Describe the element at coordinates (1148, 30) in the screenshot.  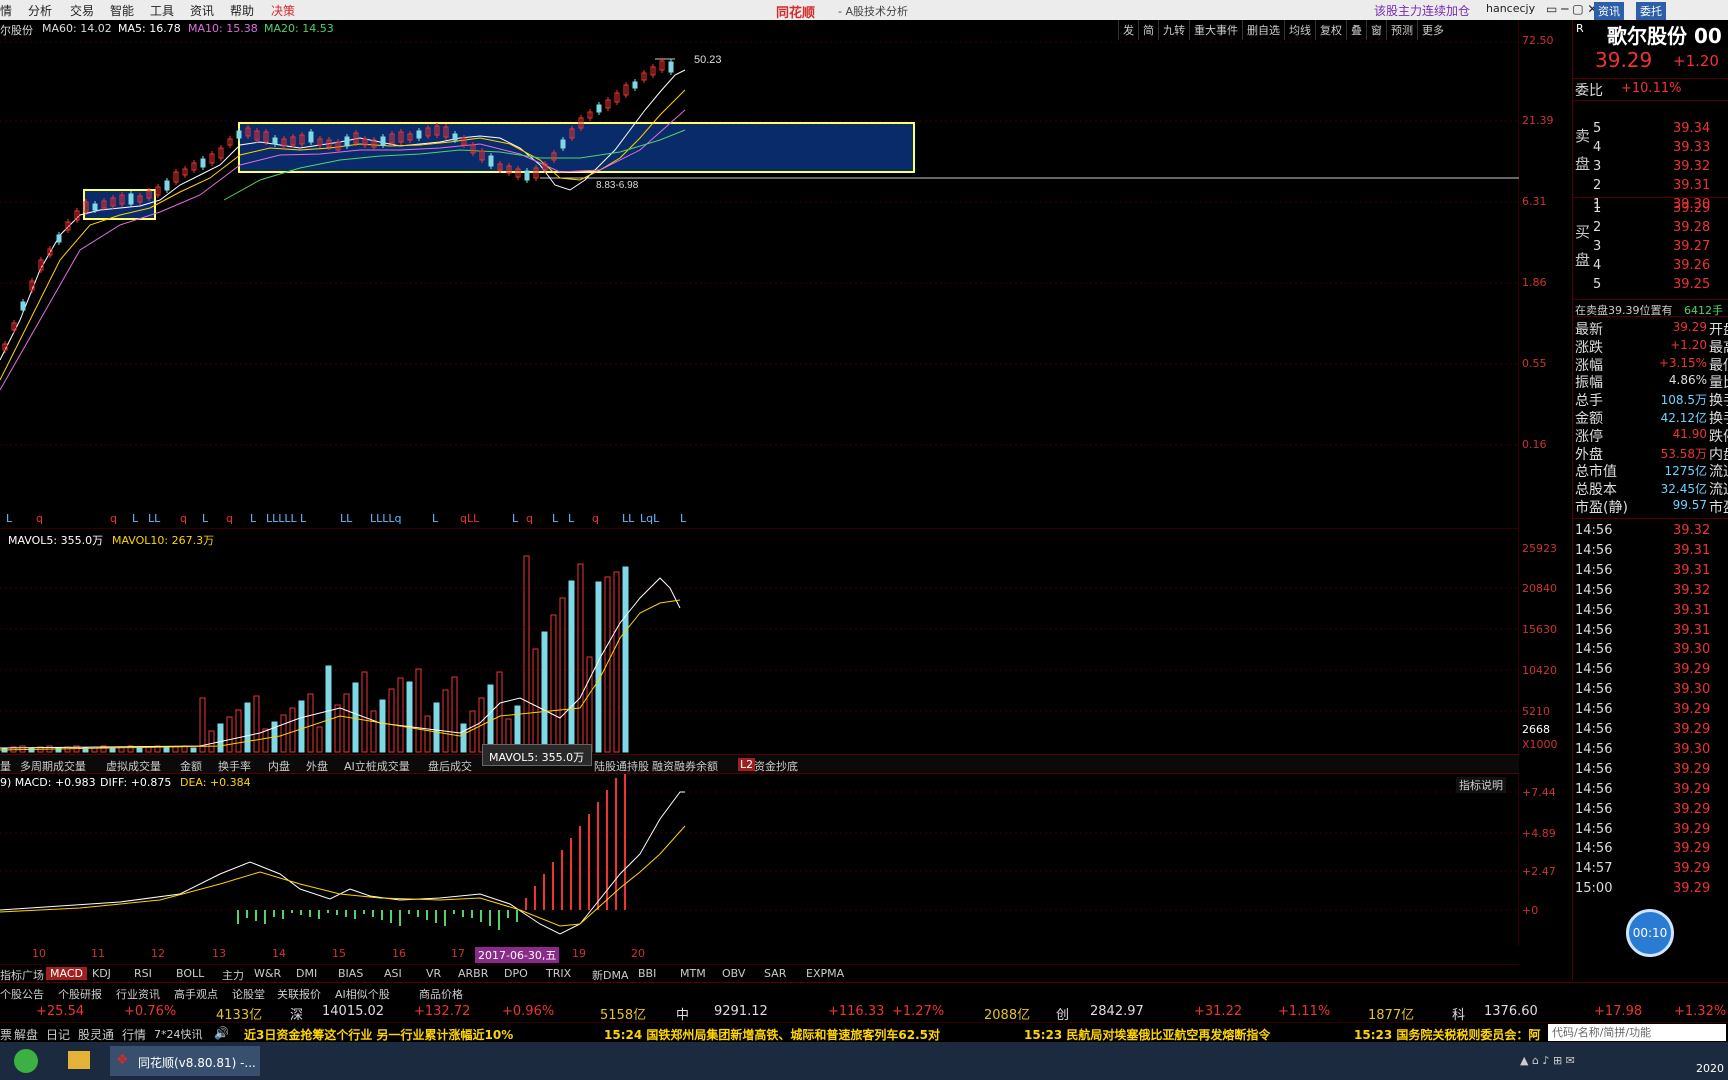
I see `toolbar-button: 简` at that location.